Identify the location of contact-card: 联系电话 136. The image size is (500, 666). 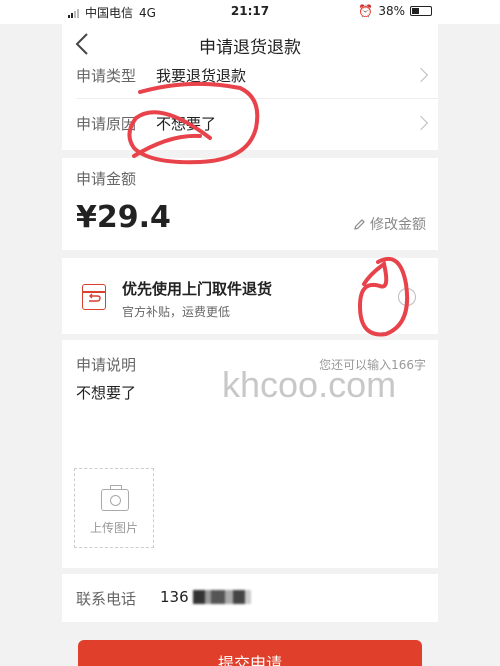
(250, 598).